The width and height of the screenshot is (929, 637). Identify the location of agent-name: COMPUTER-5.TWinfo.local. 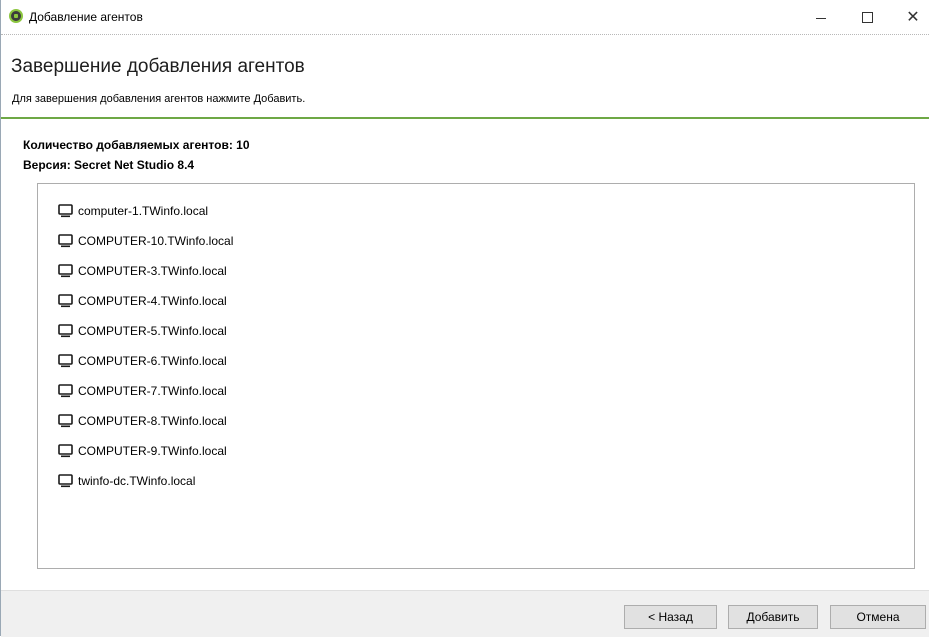
(152, 331).